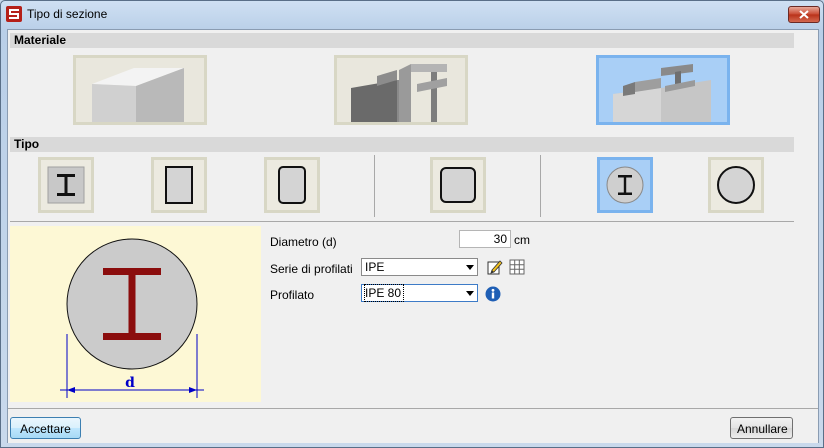  I want to click on section-drawing: d, so click(132, 318).